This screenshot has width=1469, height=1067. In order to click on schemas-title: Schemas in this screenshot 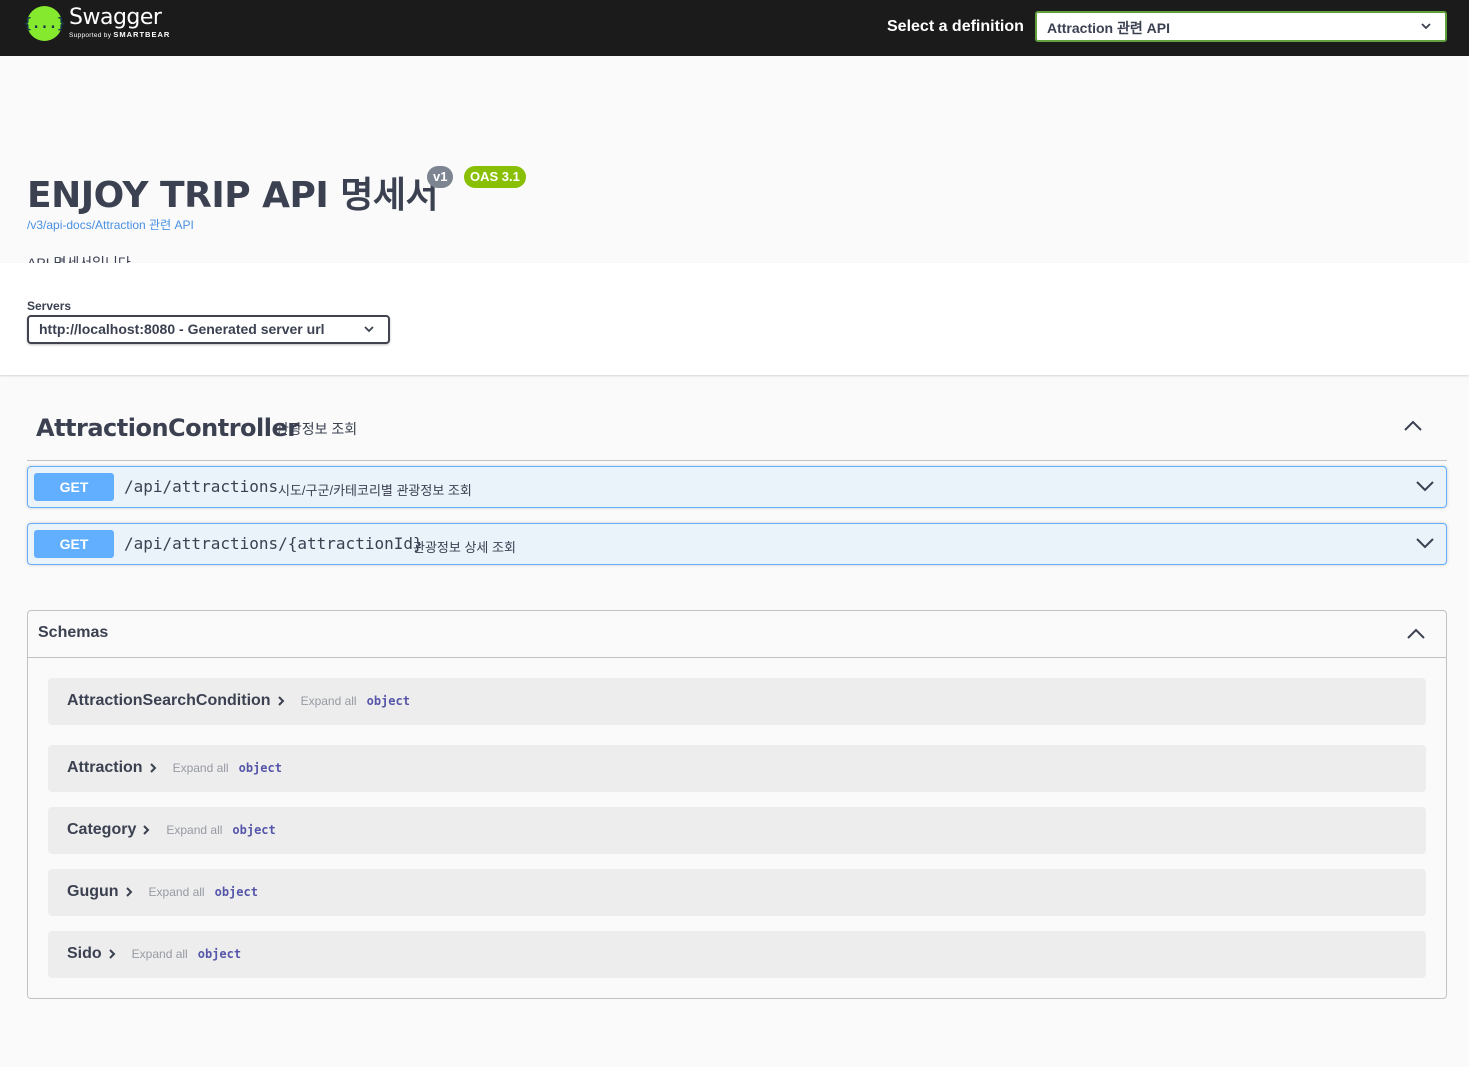, I will do `click(73, 632)`.